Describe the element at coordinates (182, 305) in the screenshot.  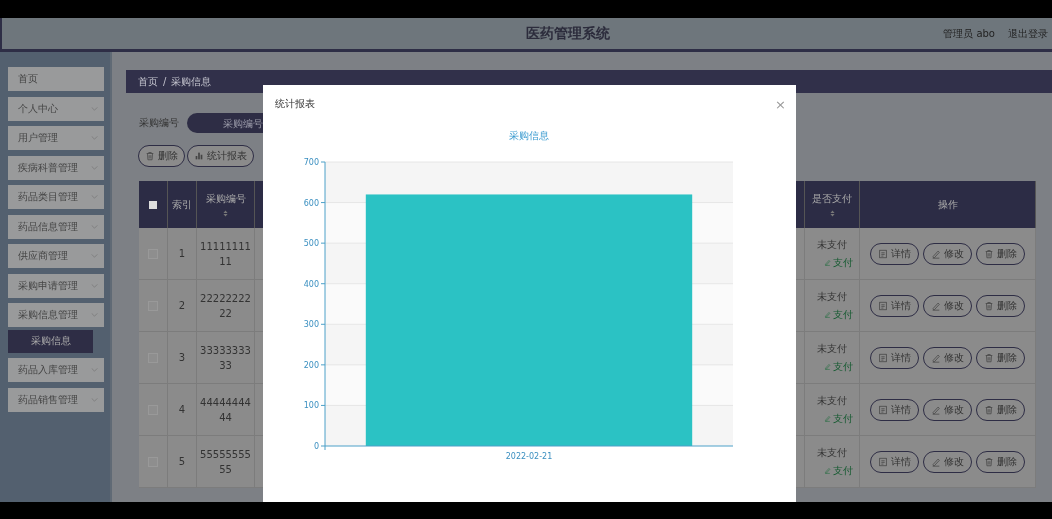
I see `table-cell: 2` at that location.